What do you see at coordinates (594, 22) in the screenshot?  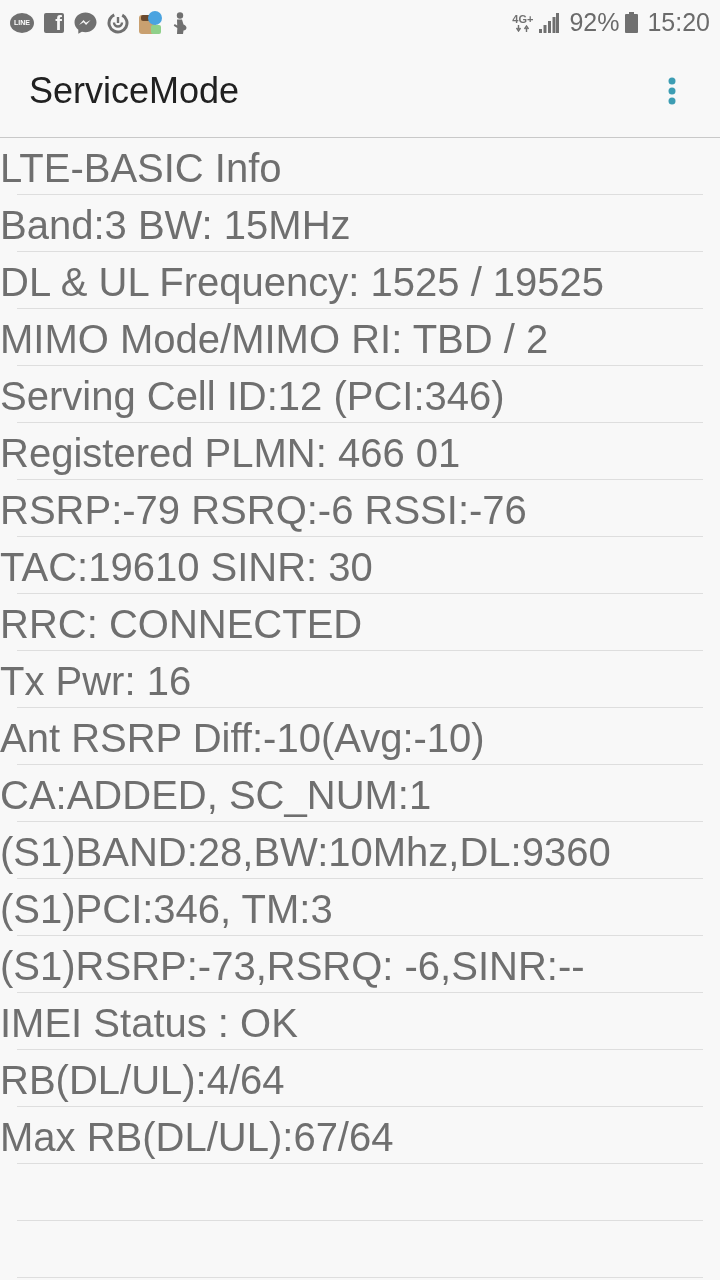 I see `battery-percent: 92%` at bounding box center [594, 22].